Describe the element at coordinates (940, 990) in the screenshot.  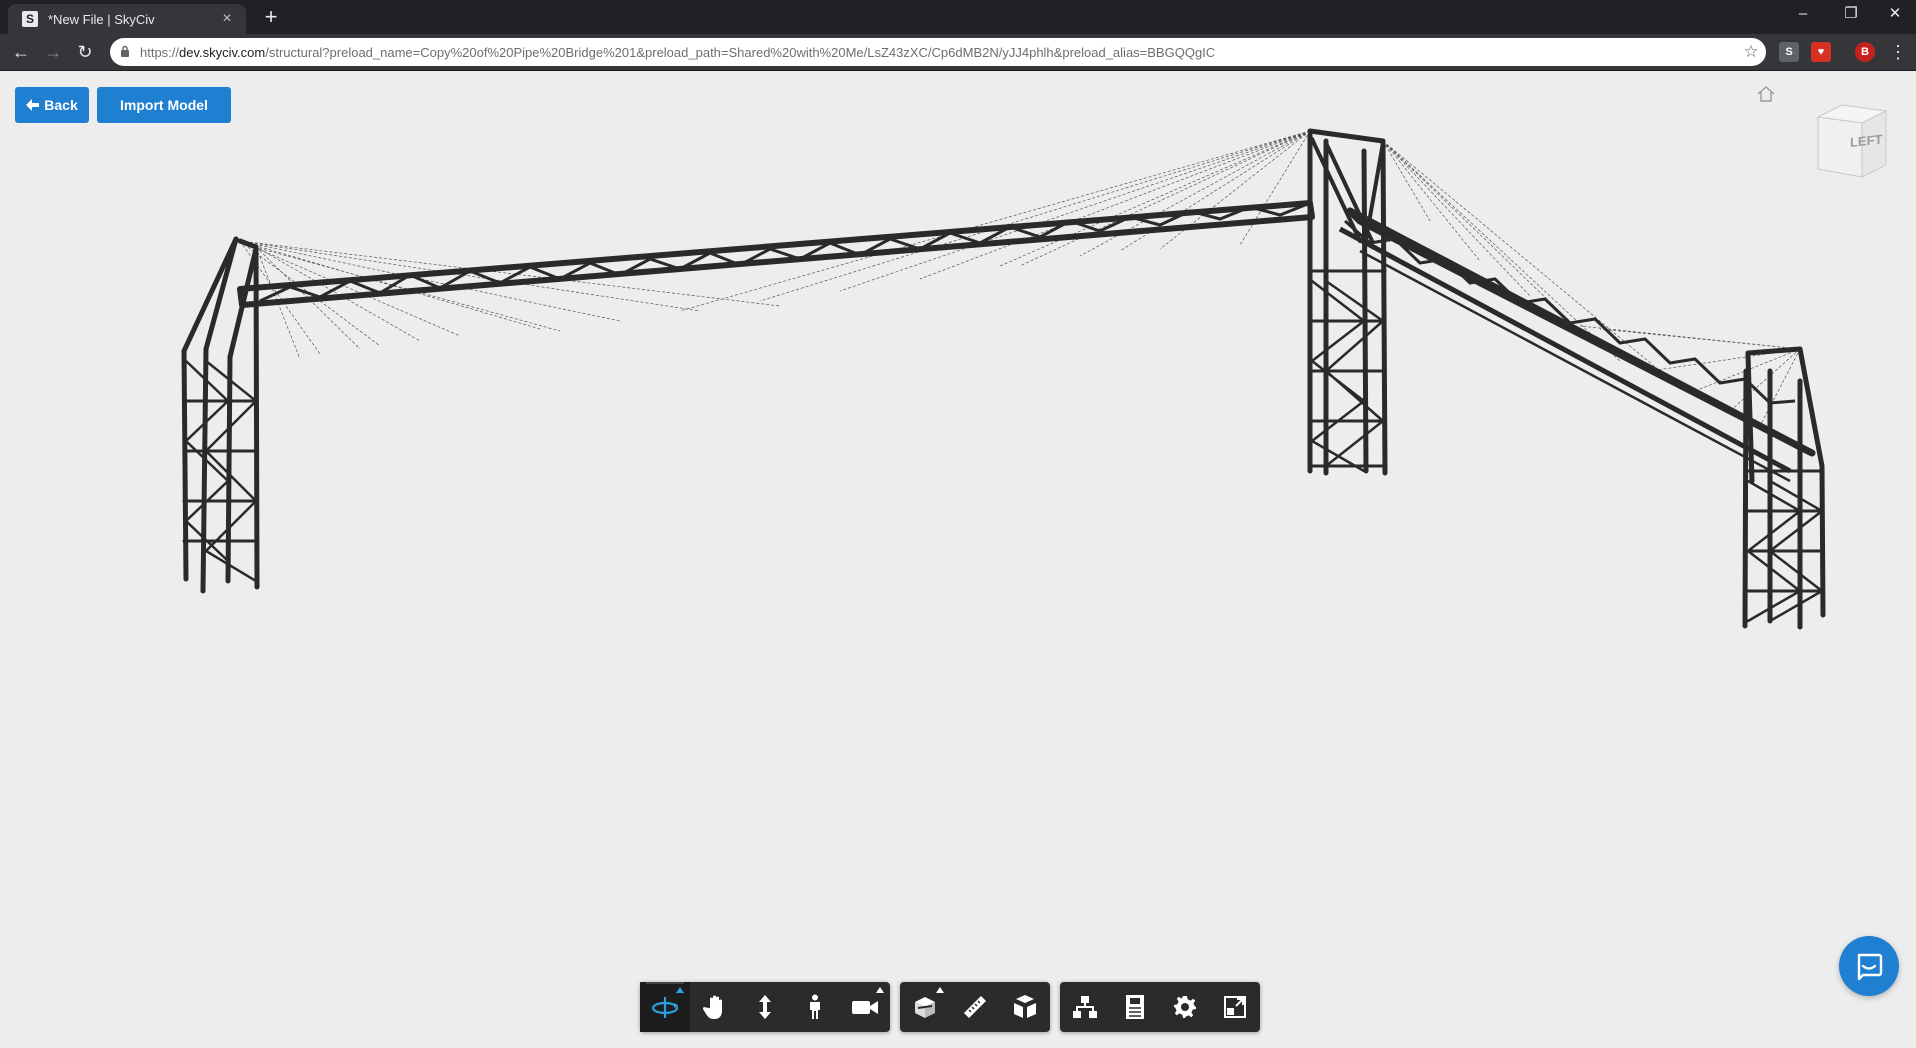
I see `section-caret-icon` at that location.